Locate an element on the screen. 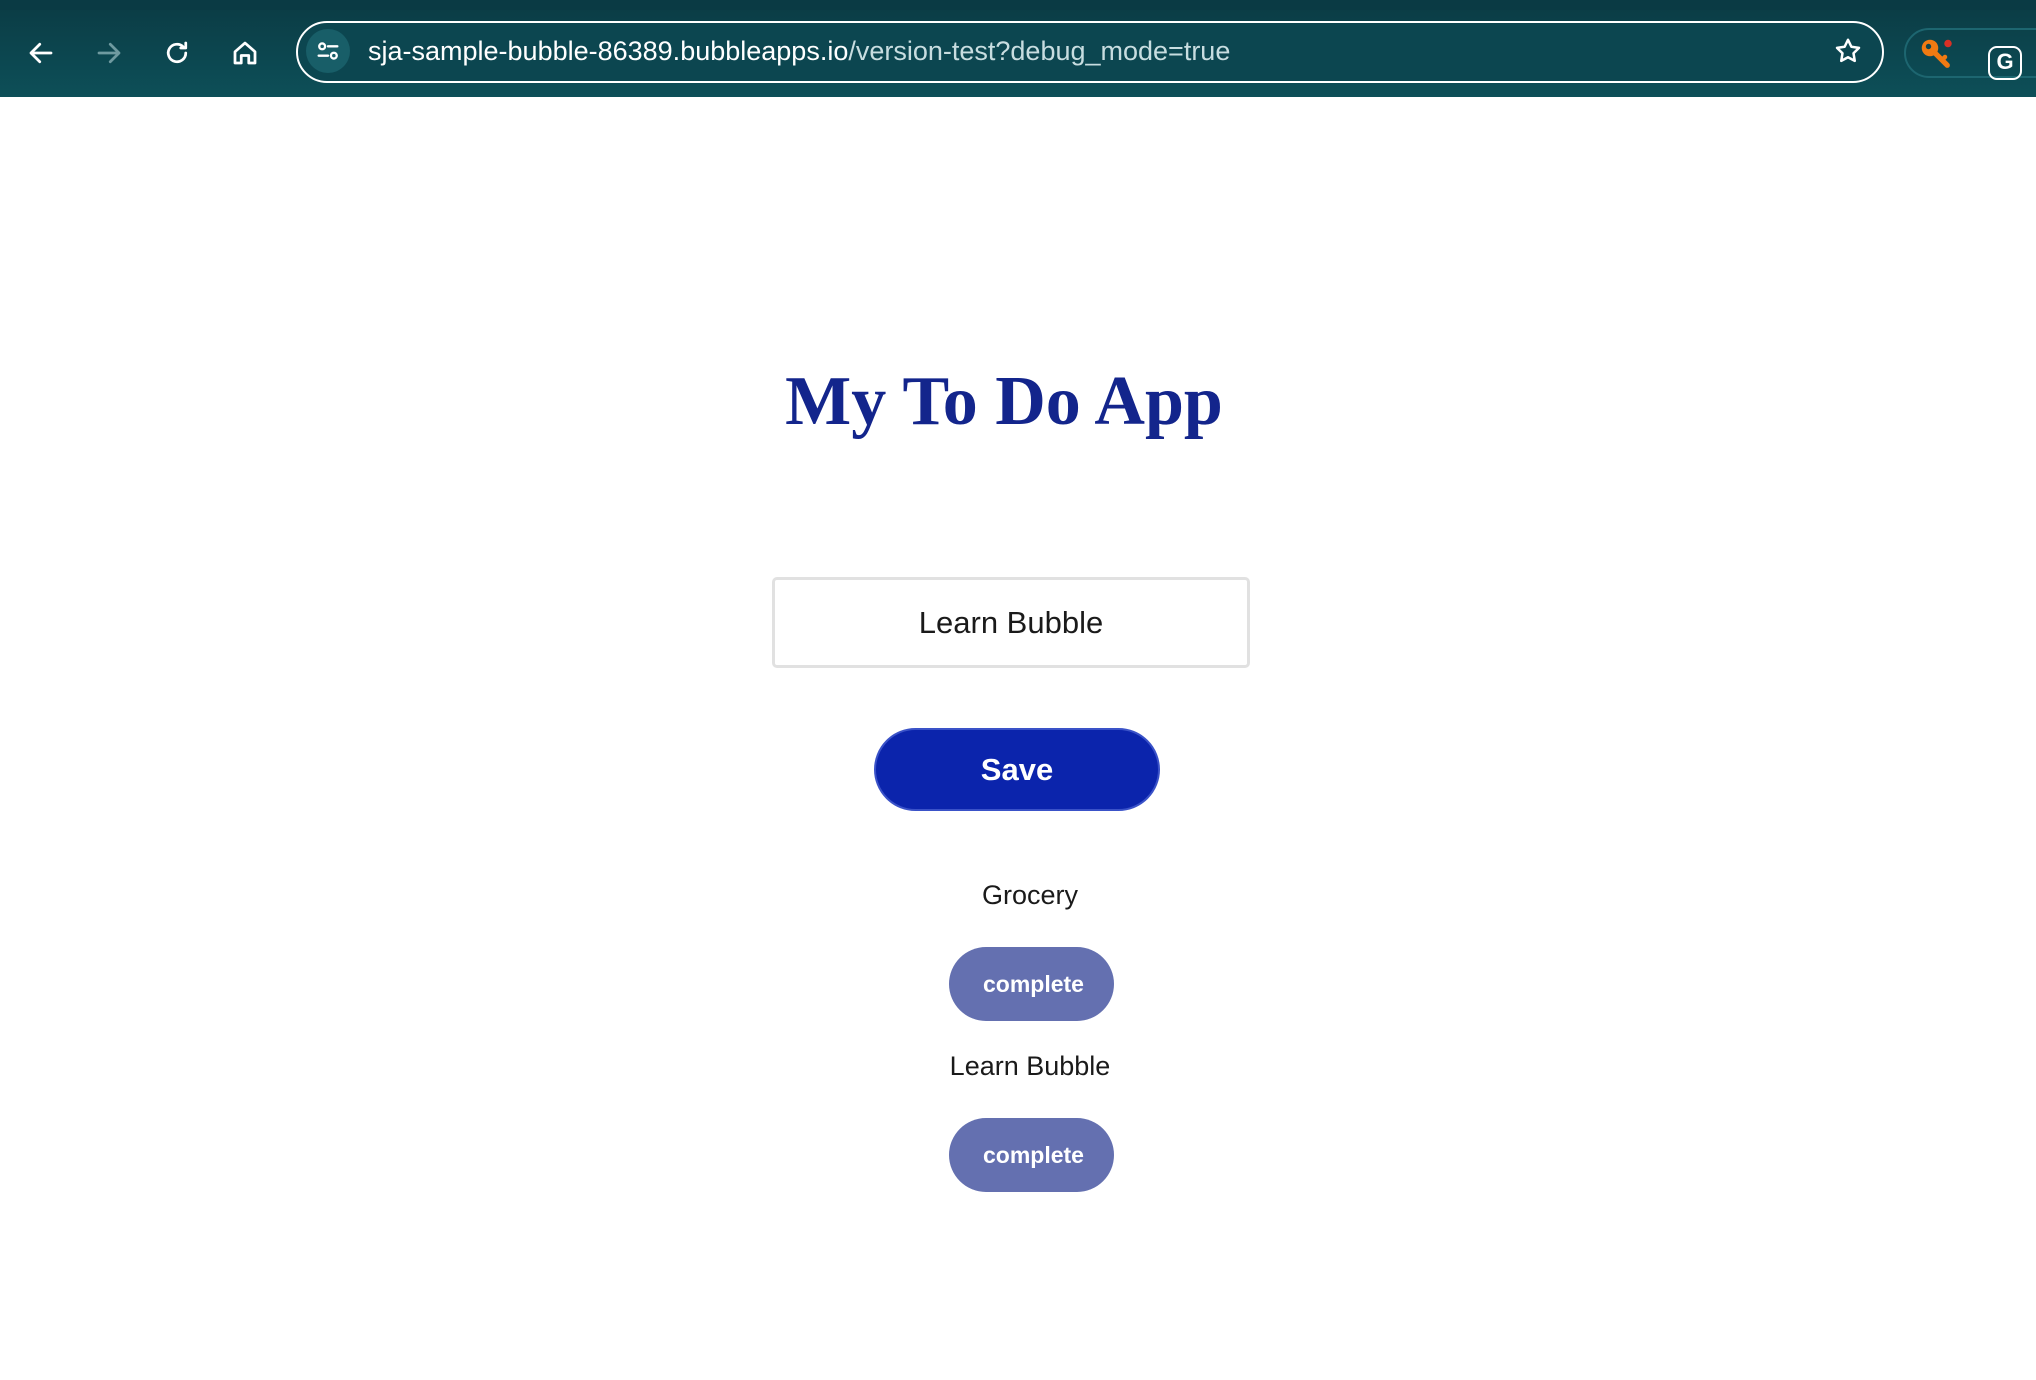 The height and width of the screenshot is (1380, 2036). todo-item-label: Learn Bubble is located at coordinates (1030, 1066).